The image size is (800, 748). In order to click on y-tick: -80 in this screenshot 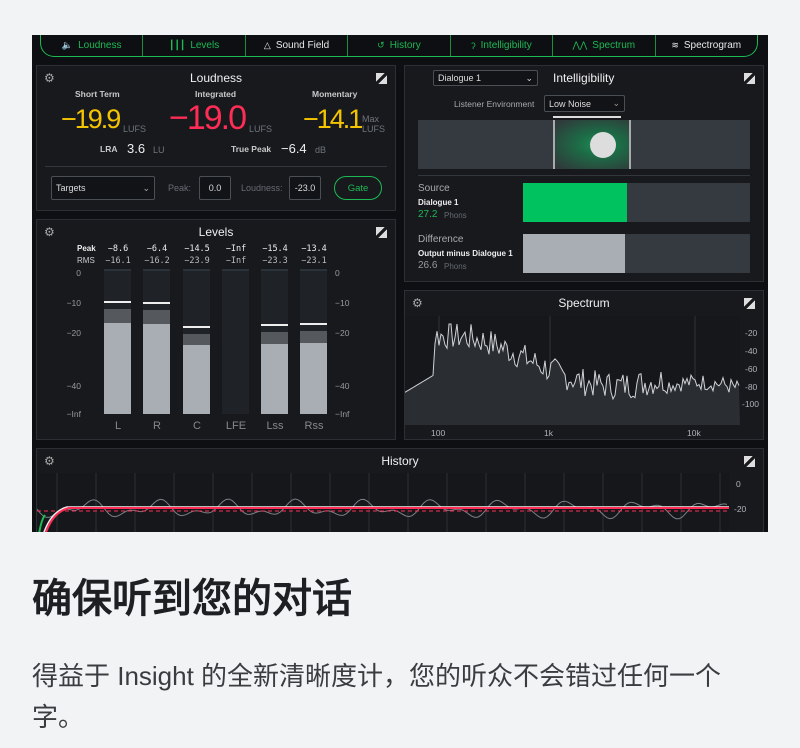, I will do `click(751, 387)`.